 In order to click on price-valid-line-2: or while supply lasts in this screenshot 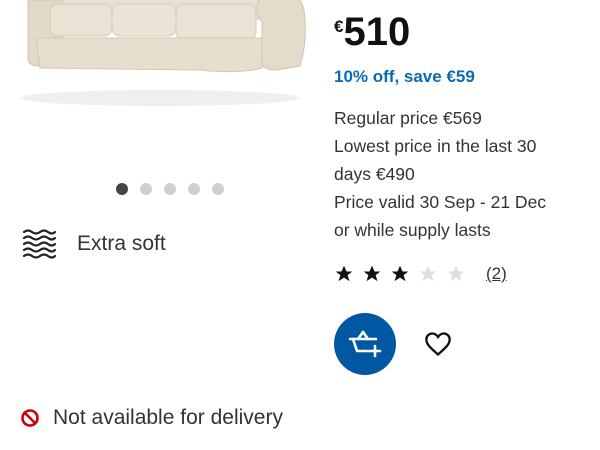, I will do `click(412, 230)`.